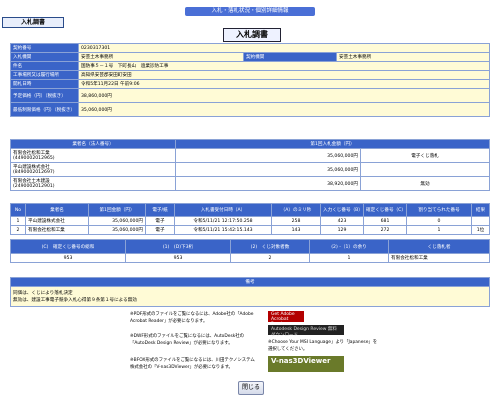 This screenshot has height=403, width=500. I want to click on lottery-name: 平山建設株式会社, so click(57, 221).